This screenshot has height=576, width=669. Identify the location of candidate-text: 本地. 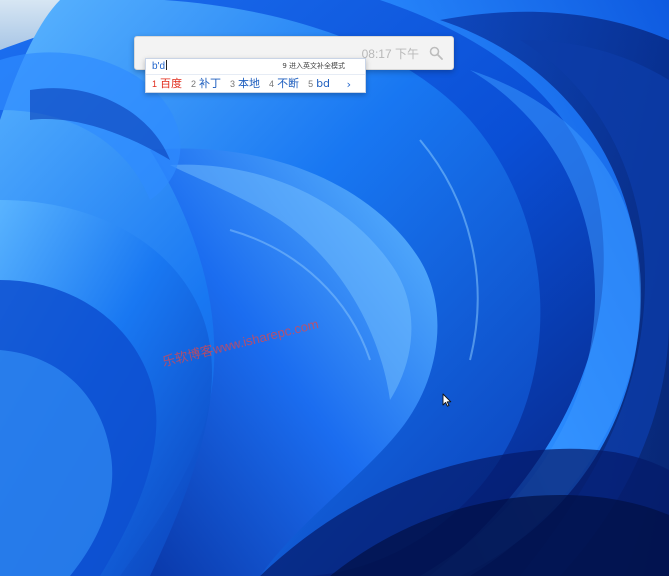
(249, 83).